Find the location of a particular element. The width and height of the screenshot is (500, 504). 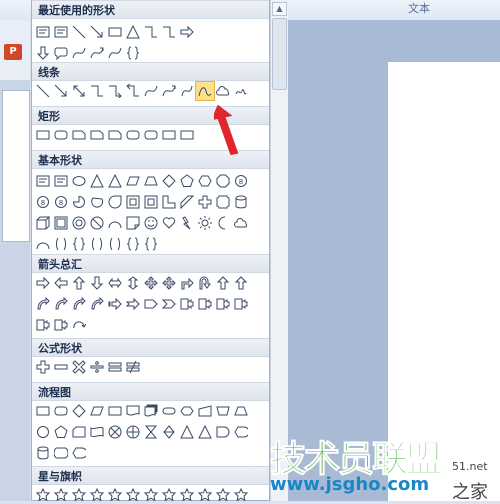

noentry-icon is located at coordinates (97, 223).